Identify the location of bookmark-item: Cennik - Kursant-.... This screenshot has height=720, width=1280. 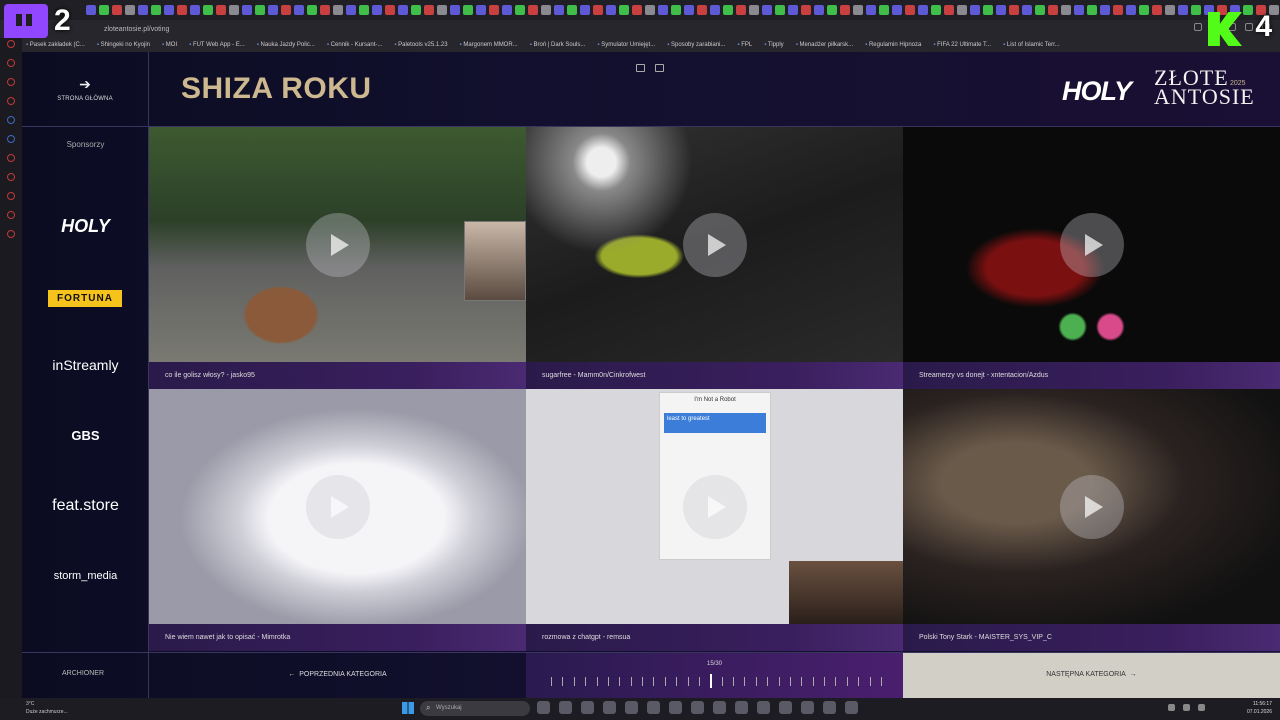
(355, 45).